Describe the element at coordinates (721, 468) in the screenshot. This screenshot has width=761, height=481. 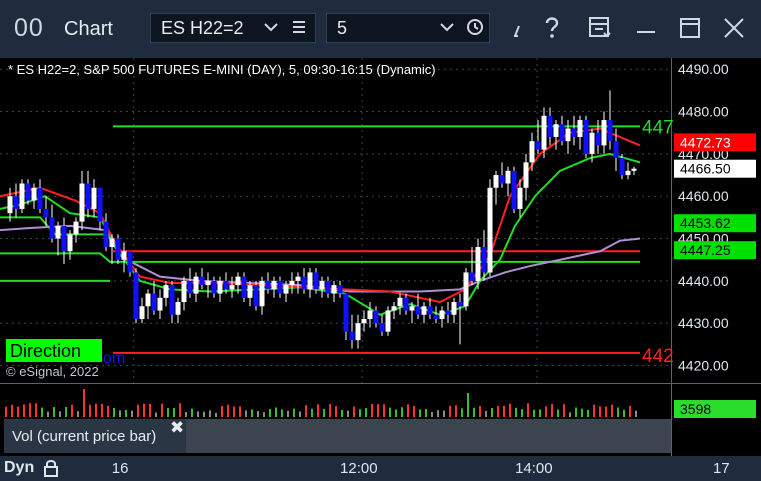
I see `time-label: 17` at that location.